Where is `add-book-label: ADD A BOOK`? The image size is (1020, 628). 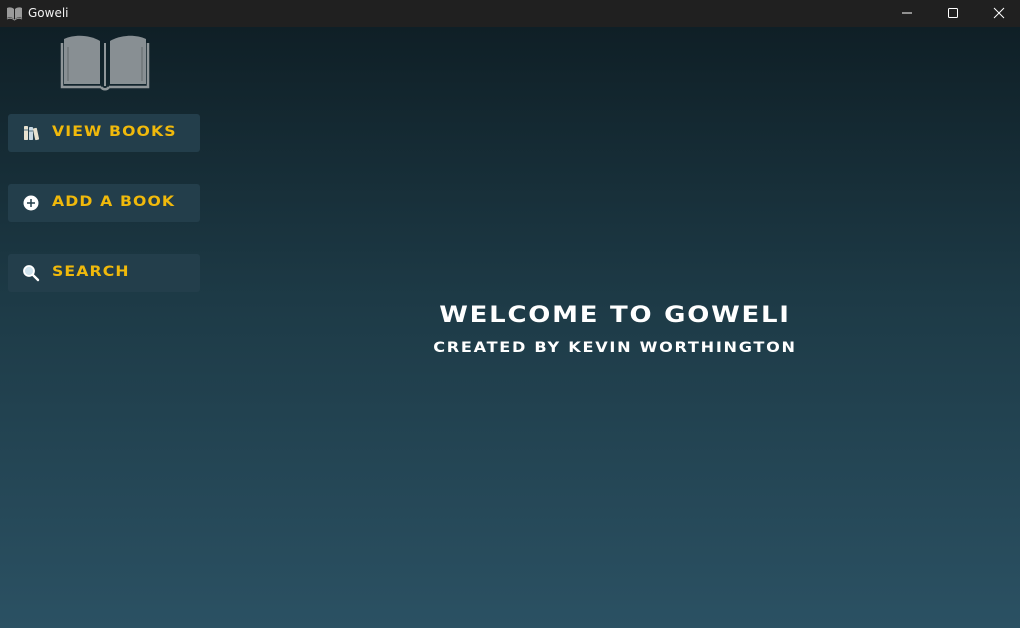 add-book-label: ADD A BOOK is located at coordinates (114, 202).